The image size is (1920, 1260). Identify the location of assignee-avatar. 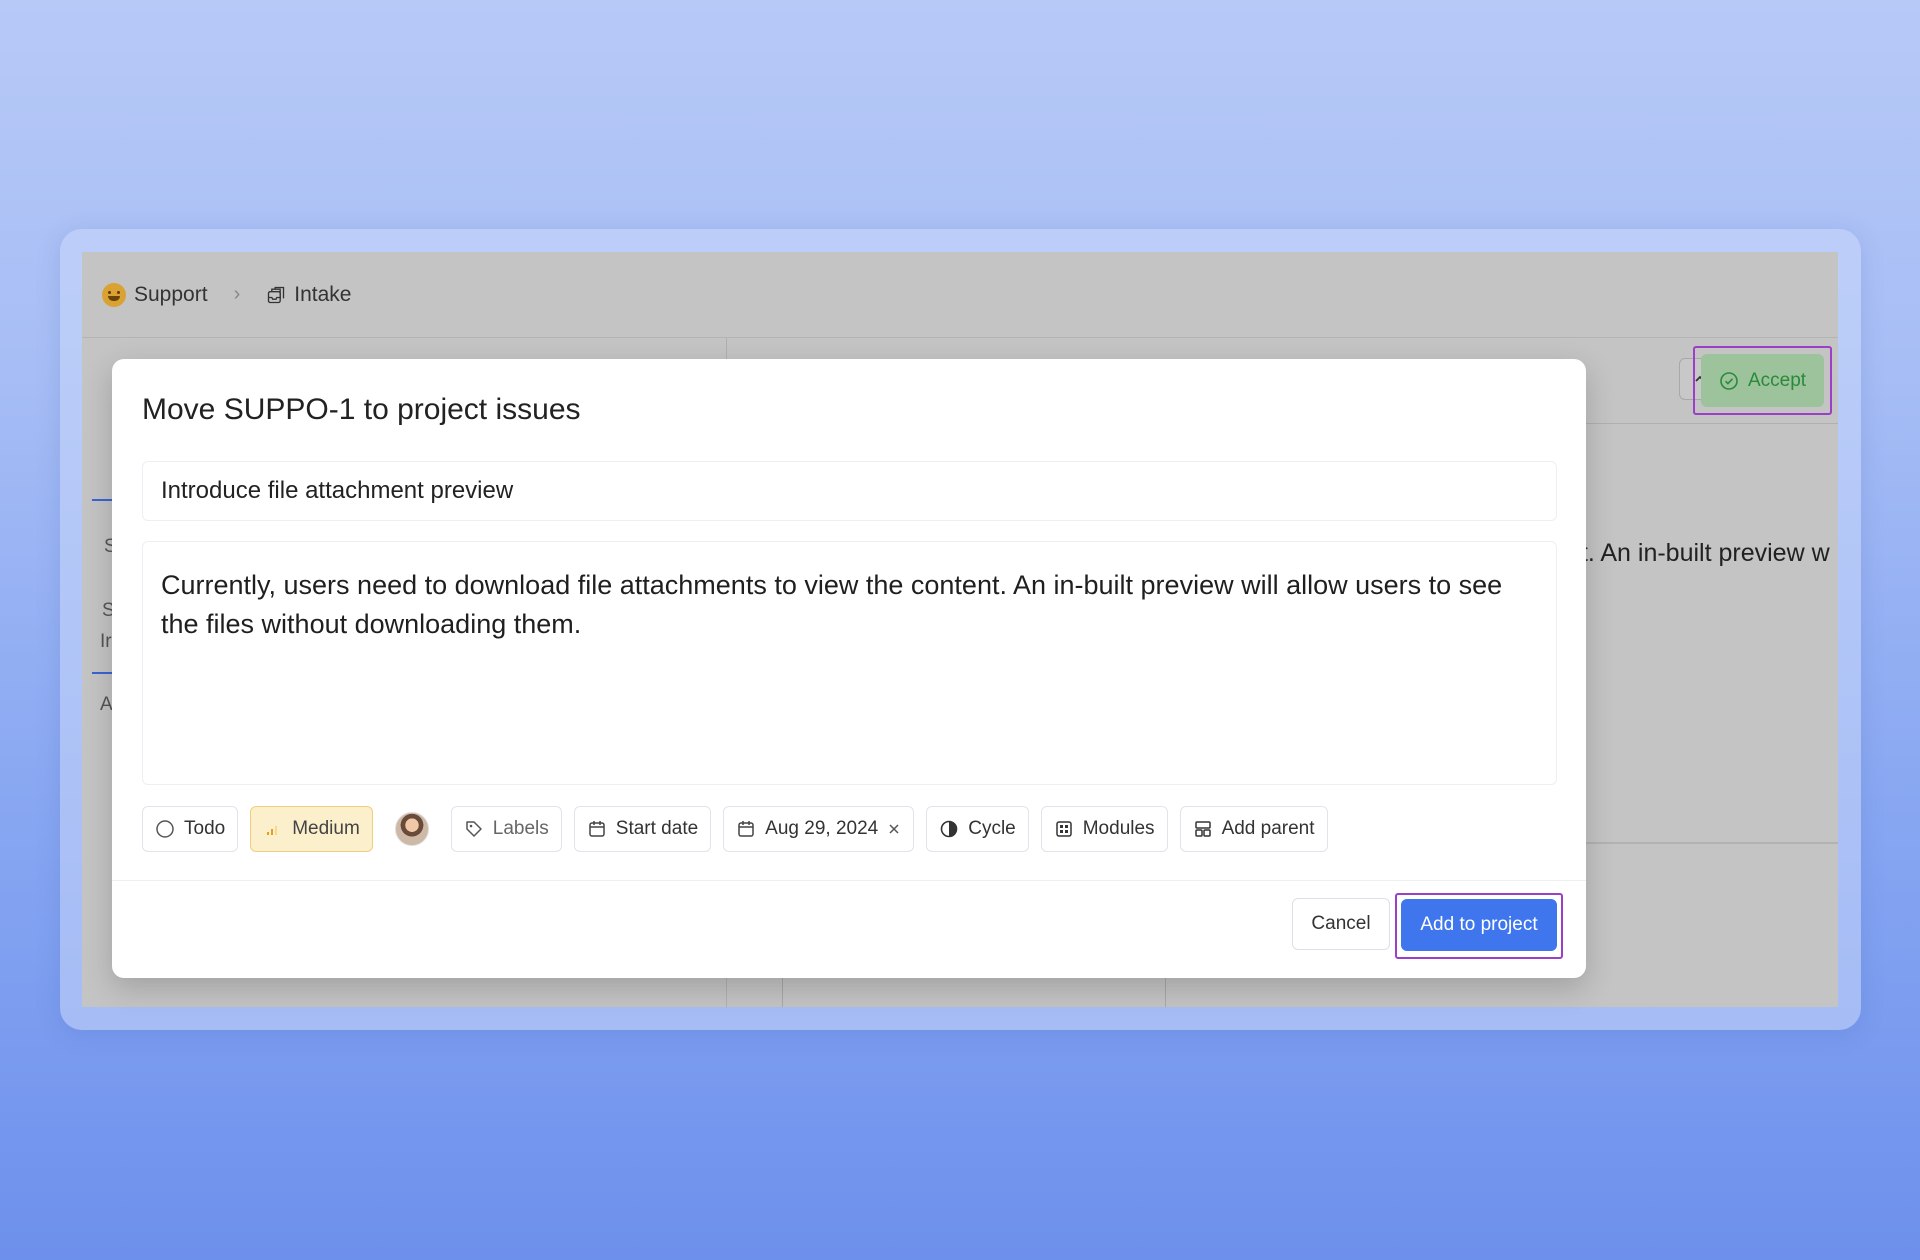
(411, 829).